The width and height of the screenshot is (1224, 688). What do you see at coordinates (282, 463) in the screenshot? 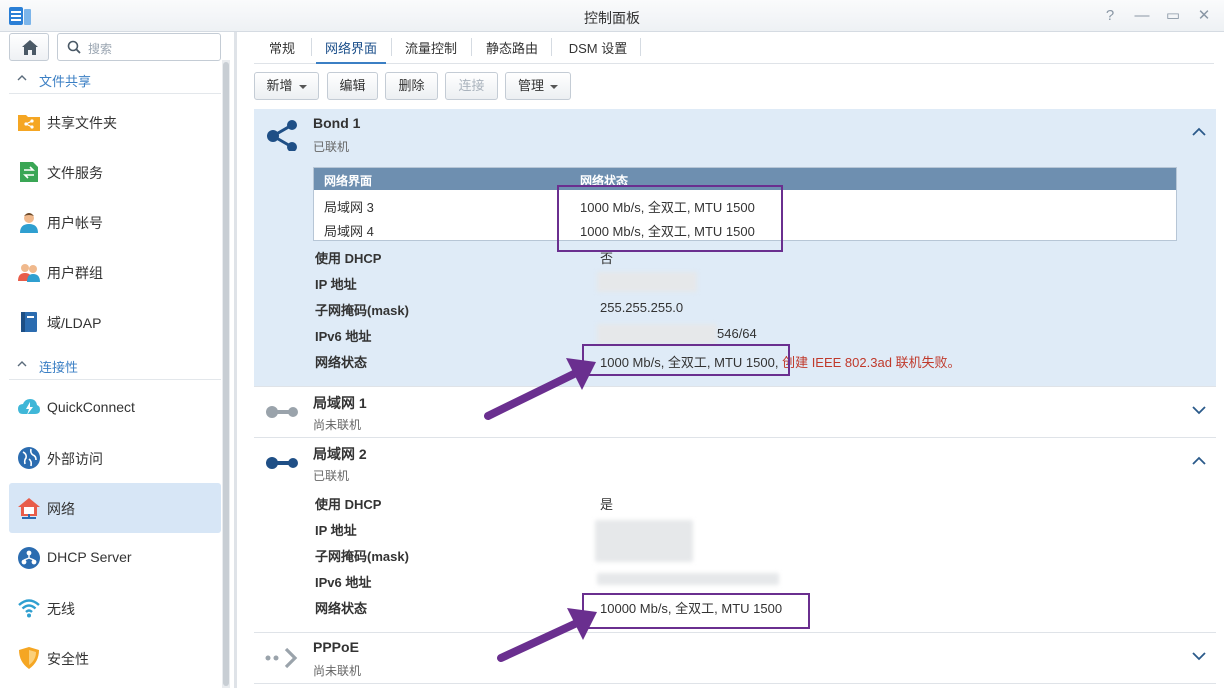
I see `connected-port-icon` at bounding box center [282, 463].